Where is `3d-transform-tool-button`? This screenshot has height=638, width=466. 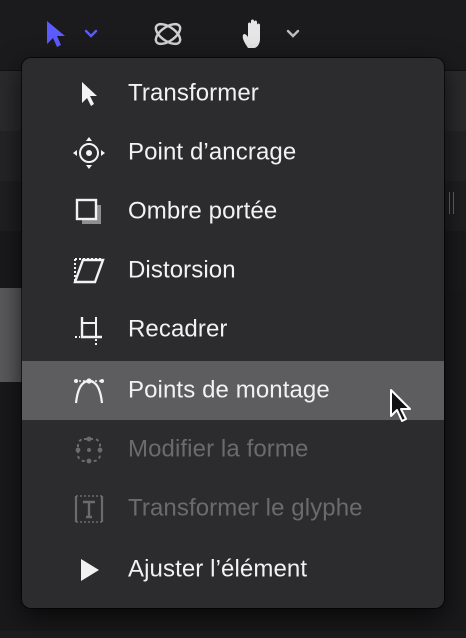
3d-transform-tool-button is located at coordinates (168, 34).